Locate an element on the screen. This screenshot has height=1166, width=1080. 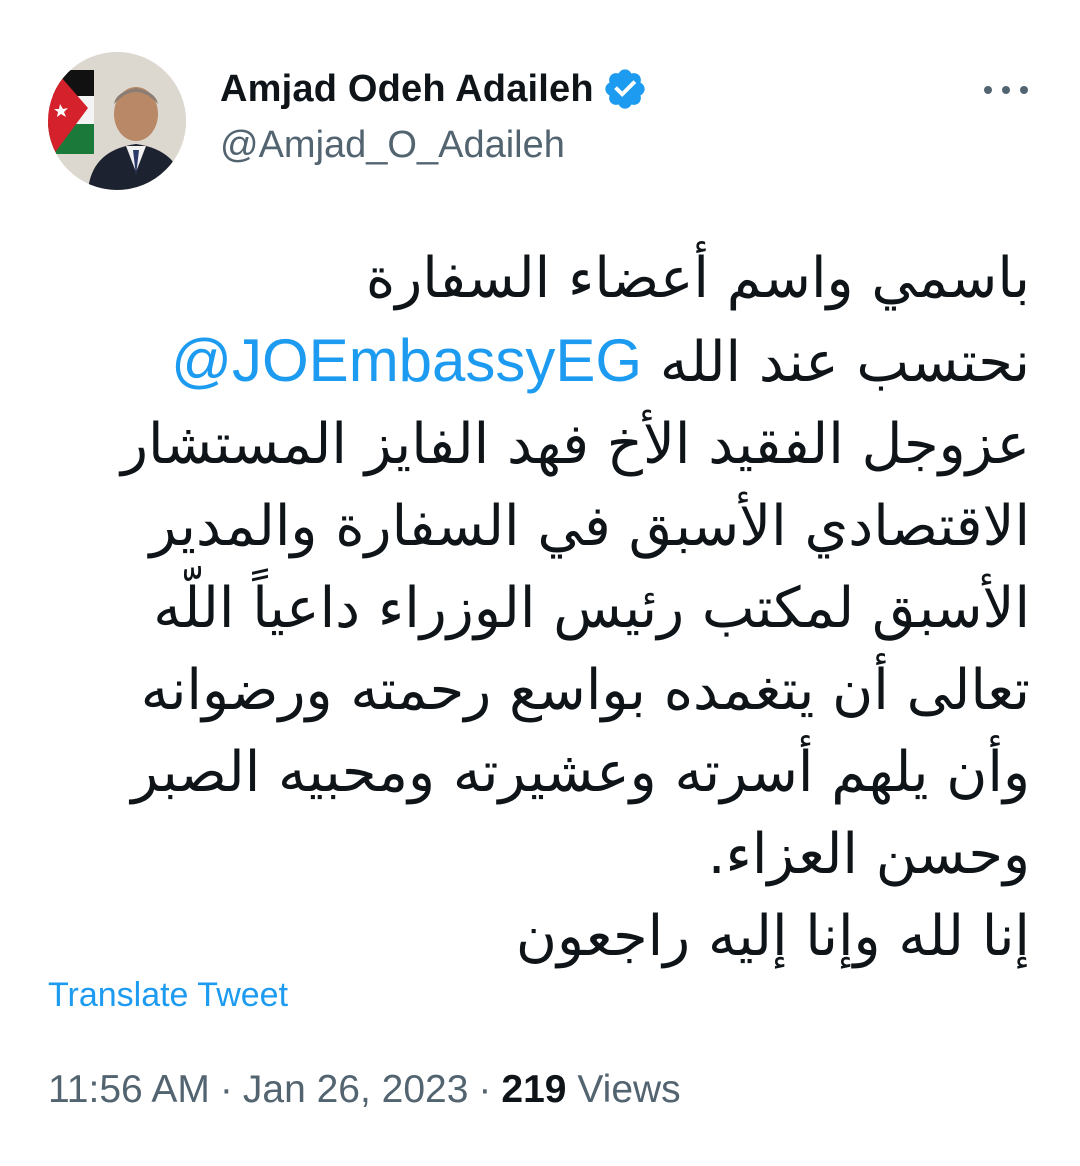
tweet-line: إنا لله وإنا إليه راجعون is located at coordinates (772, 936).